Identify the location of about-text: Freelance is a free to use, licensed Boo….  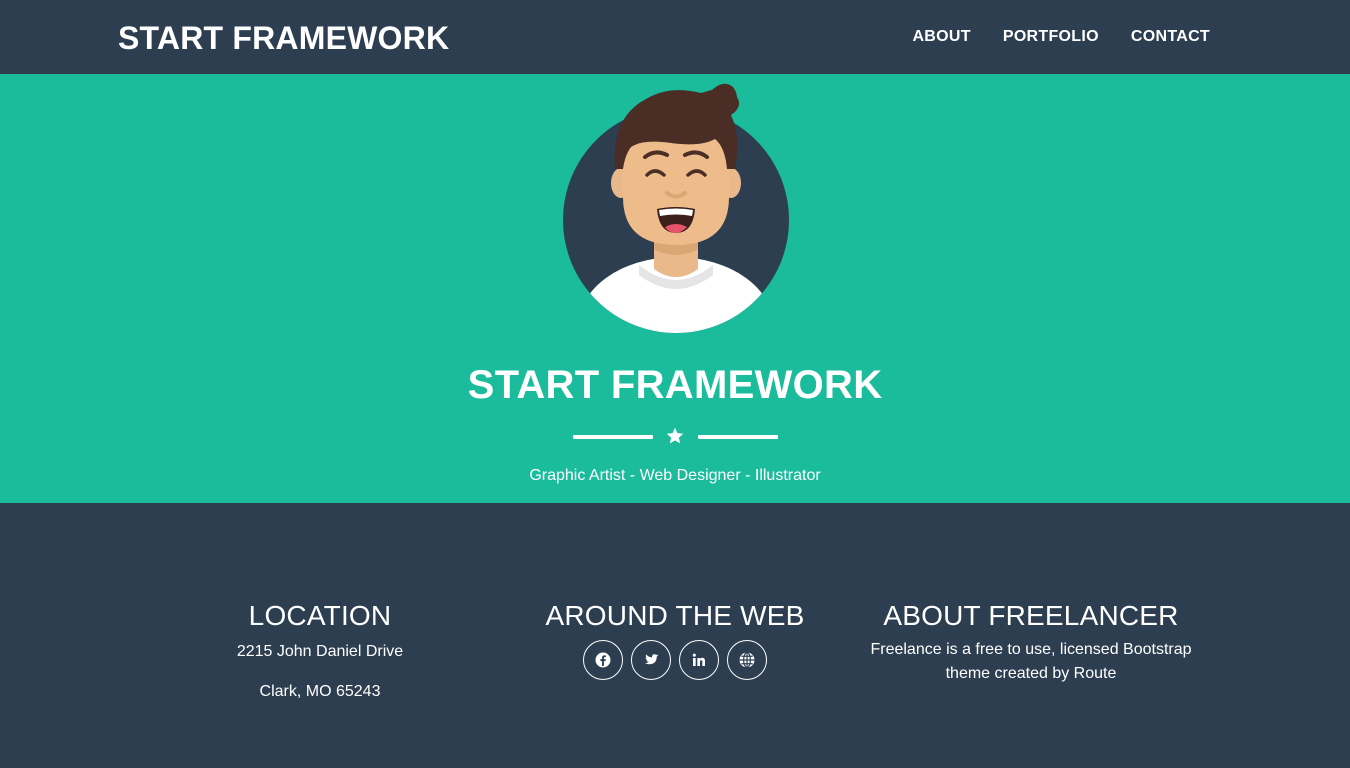
(1031, 661).